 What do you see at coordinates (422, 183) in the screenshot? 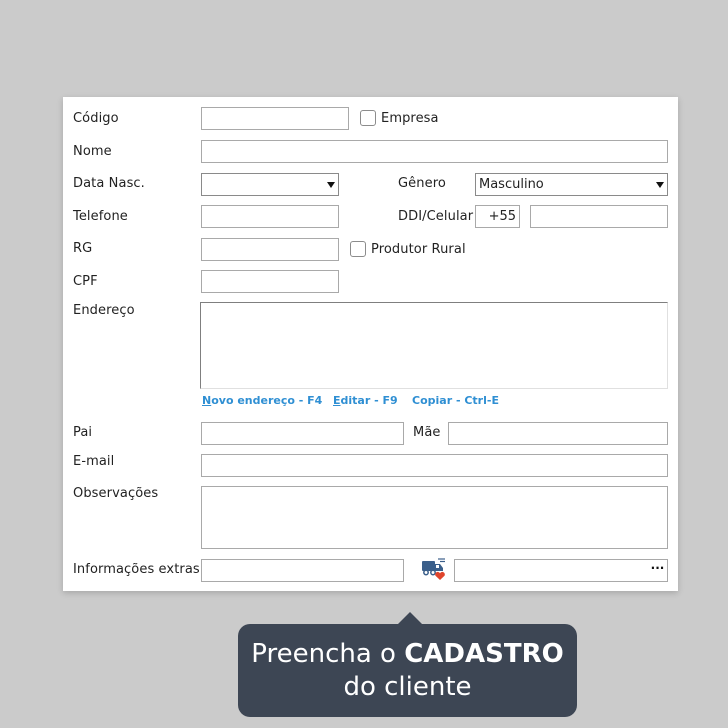
I see `genero-label: Gênero` at bounding box center [422, 183].